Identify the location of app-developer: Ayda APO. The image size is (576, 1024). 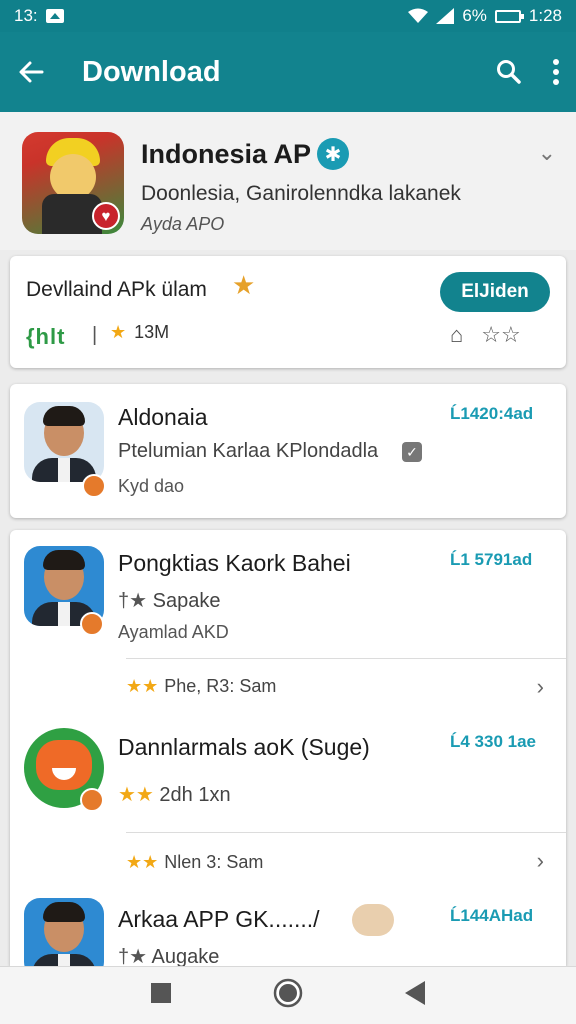
(183, 224).